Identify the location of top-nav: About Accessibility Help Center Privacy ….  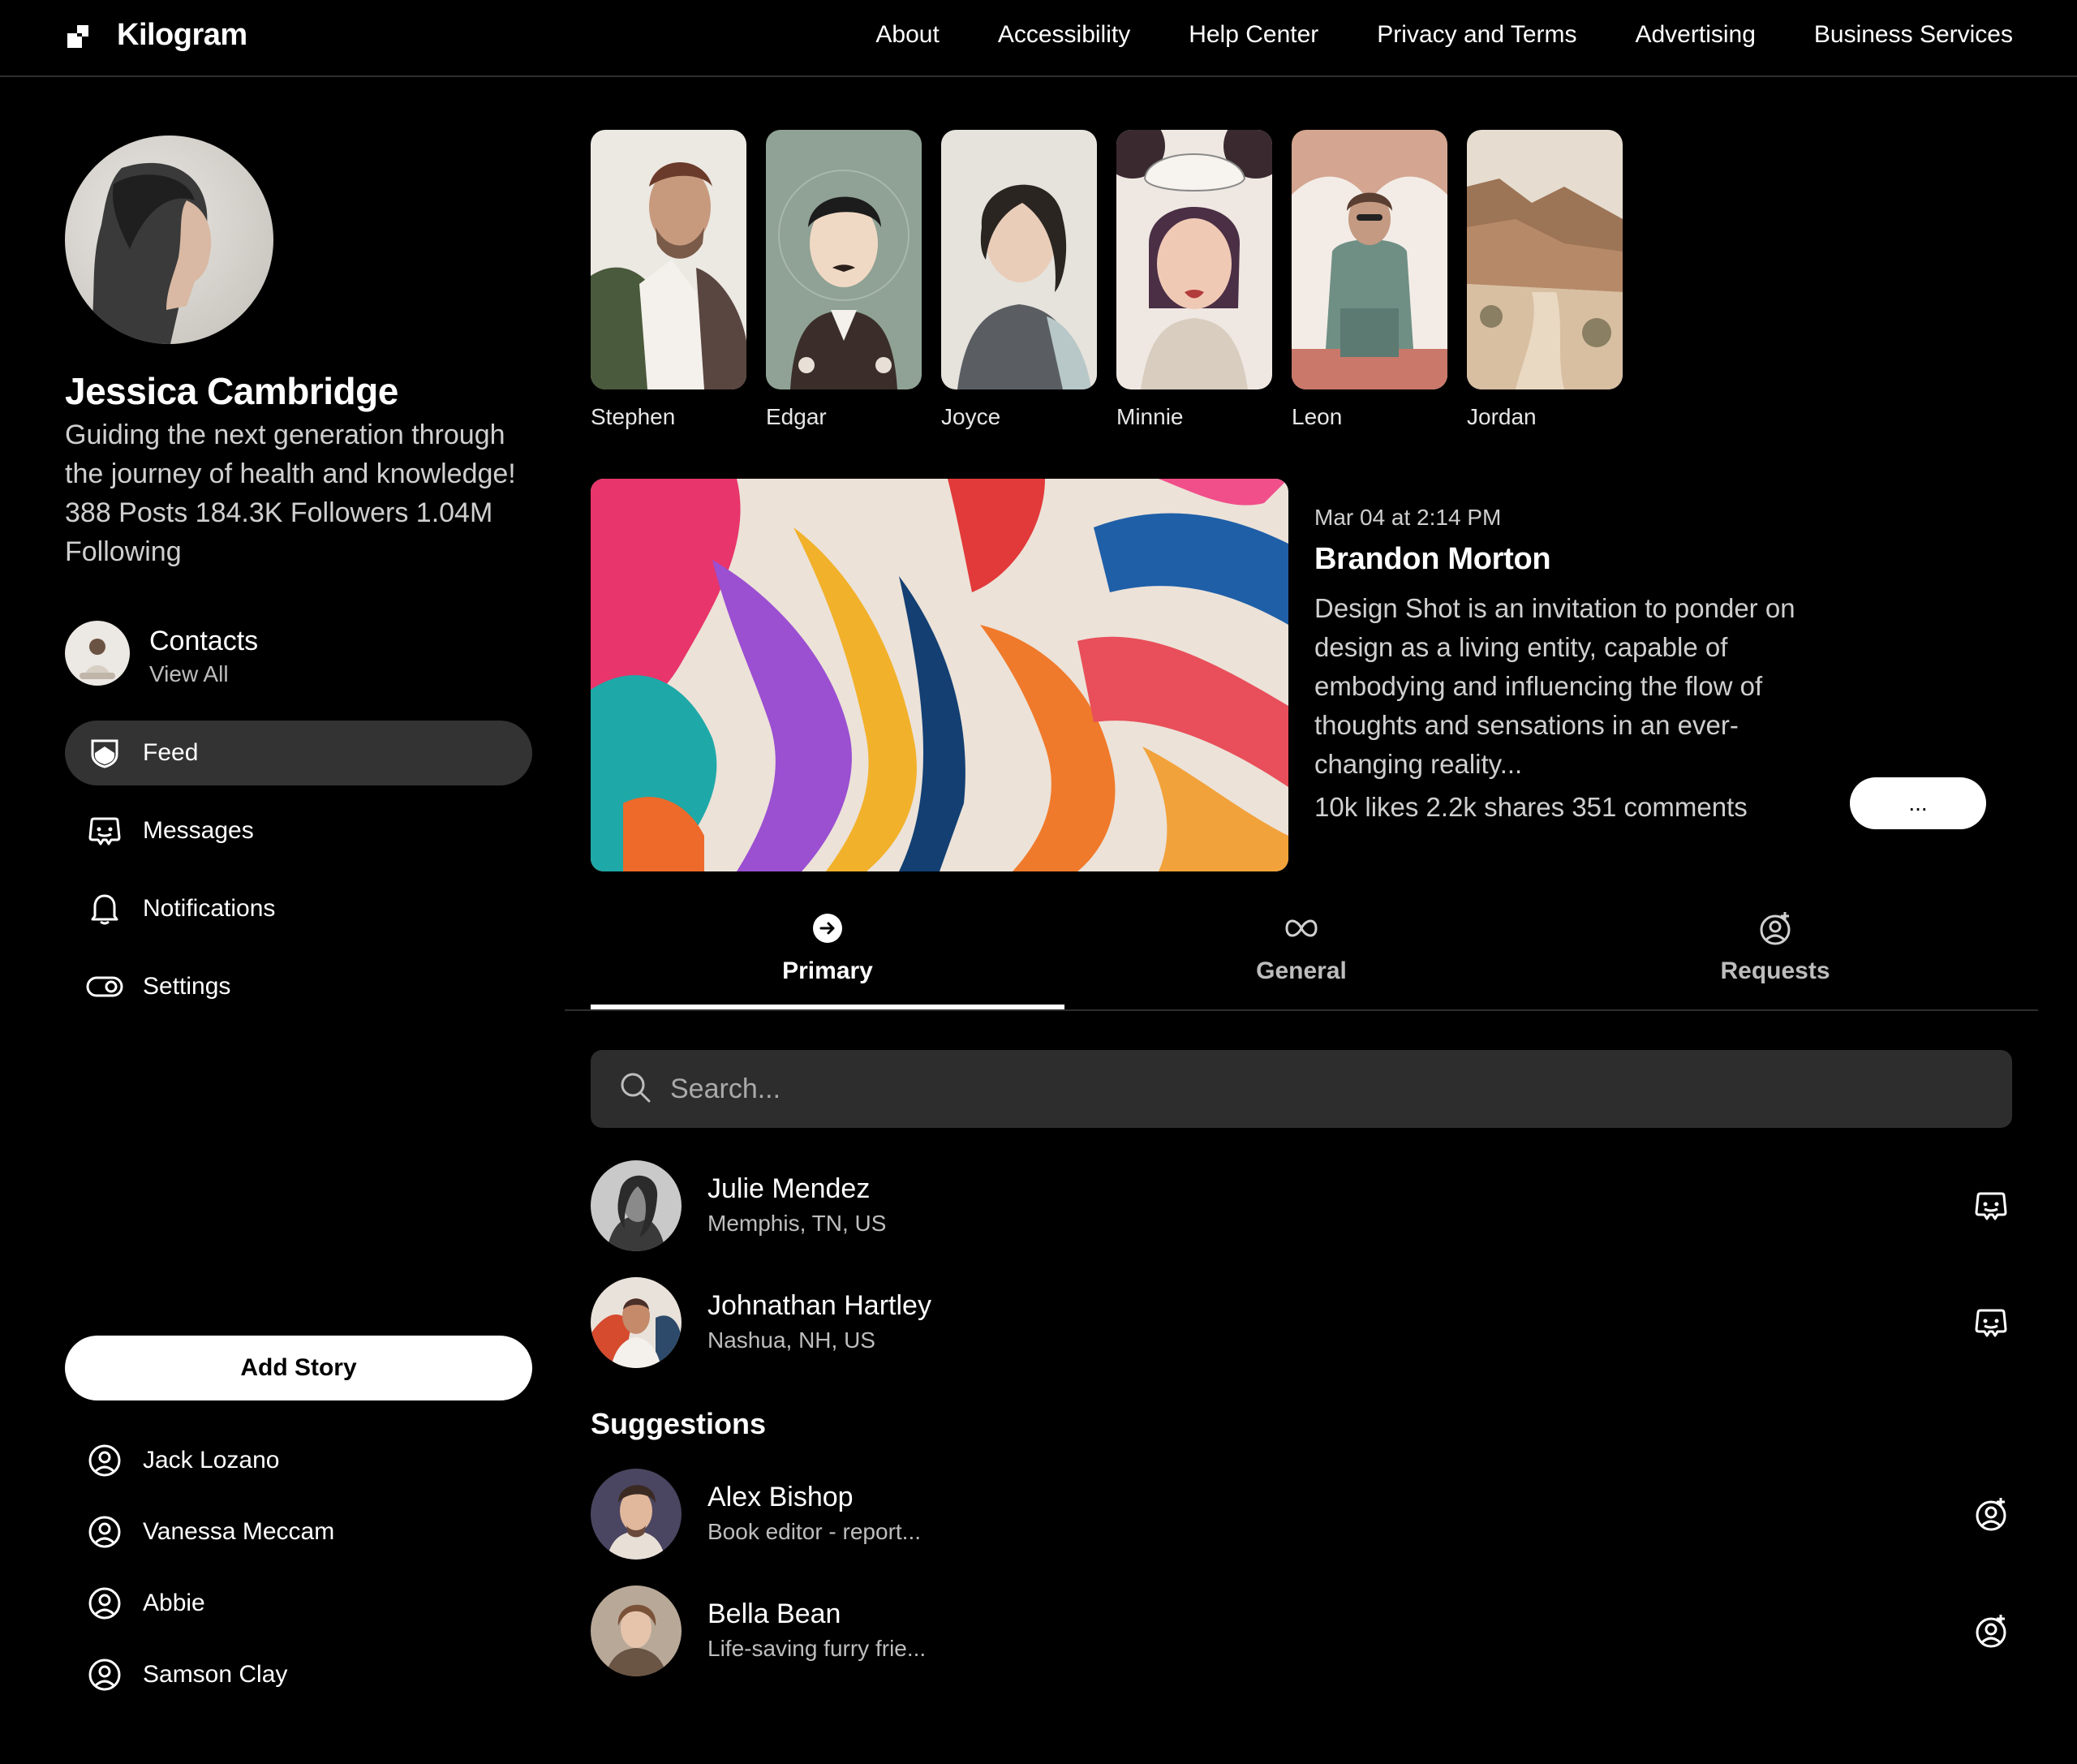
(1444, 35).